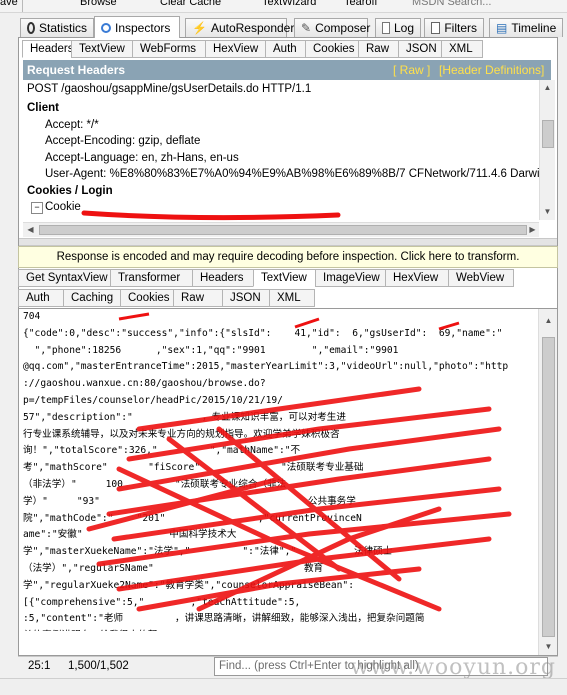 The image size is (567, 695). What do you see at coordinates (306, 28) in the screenshot?
I see `pencil-icon: ✎` at bounding box center [306, 28].